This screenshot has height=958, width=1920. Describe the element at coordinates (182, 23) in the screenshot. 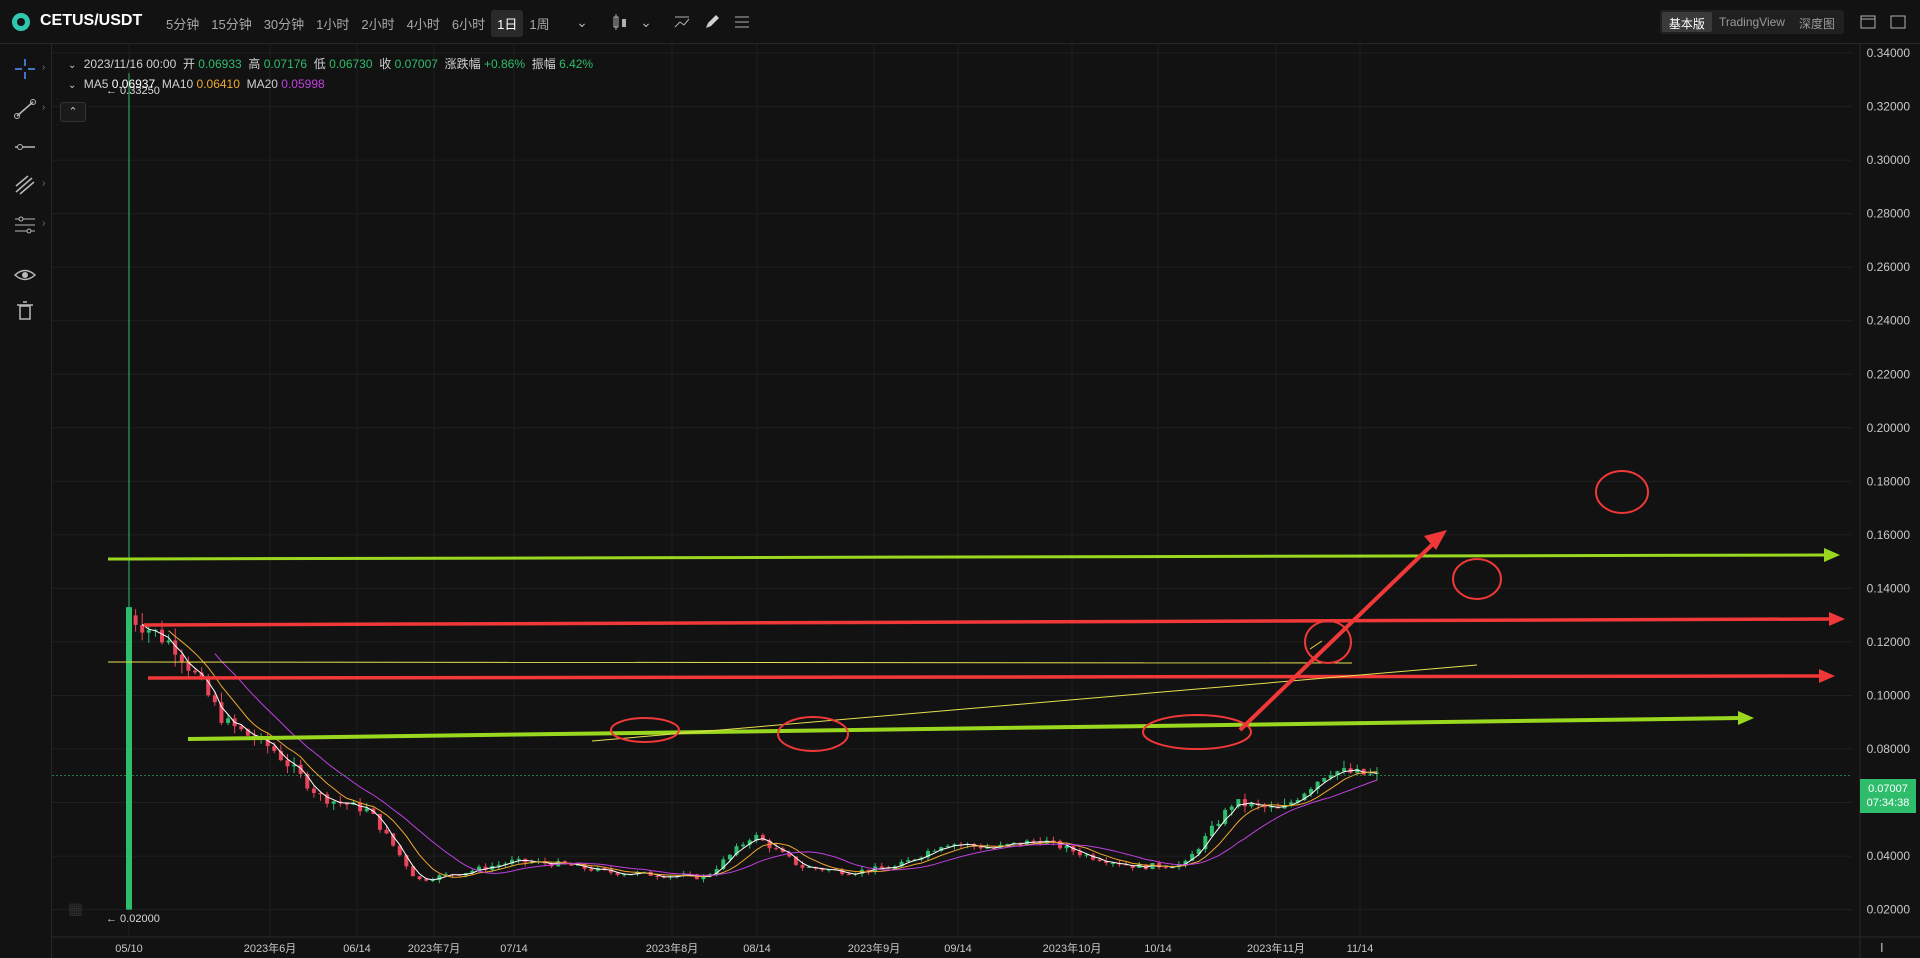

I see `interval-5m: 5分钟` at that location.